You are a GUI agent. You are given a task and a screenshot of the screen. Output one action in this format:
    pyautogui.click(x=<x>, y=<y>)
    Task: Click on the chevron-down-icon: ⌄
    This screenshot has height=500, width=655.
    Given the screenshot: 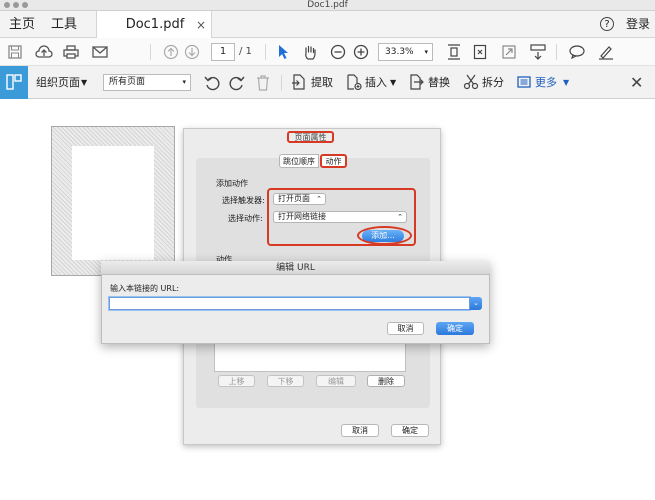 What is the action you would take?
    pyautogui.click(x=476, y=303)
    